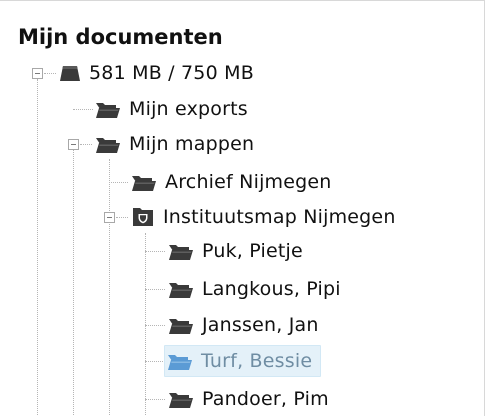 Image resolution: width=485 pixels, height=416 pixels. I want to click on tree-node-label: Instituutsmap Nijmegen, so click(279, 217).